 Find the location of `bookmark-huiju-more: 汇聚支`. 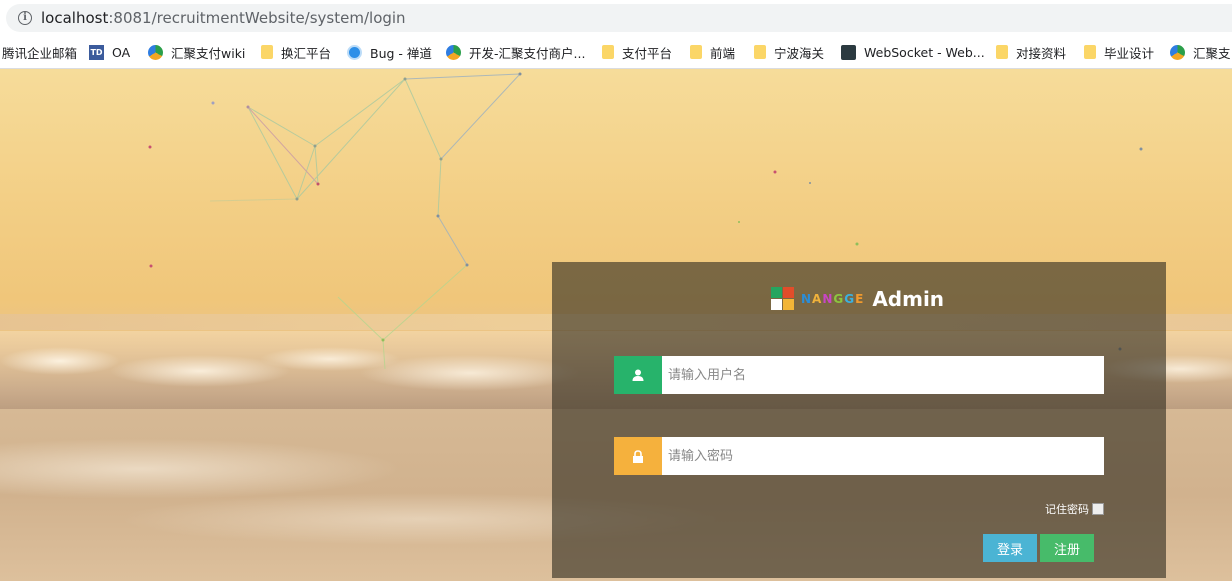

bookmark-huiju-more: 汇聚支 is located at coordinates (1200, 52).